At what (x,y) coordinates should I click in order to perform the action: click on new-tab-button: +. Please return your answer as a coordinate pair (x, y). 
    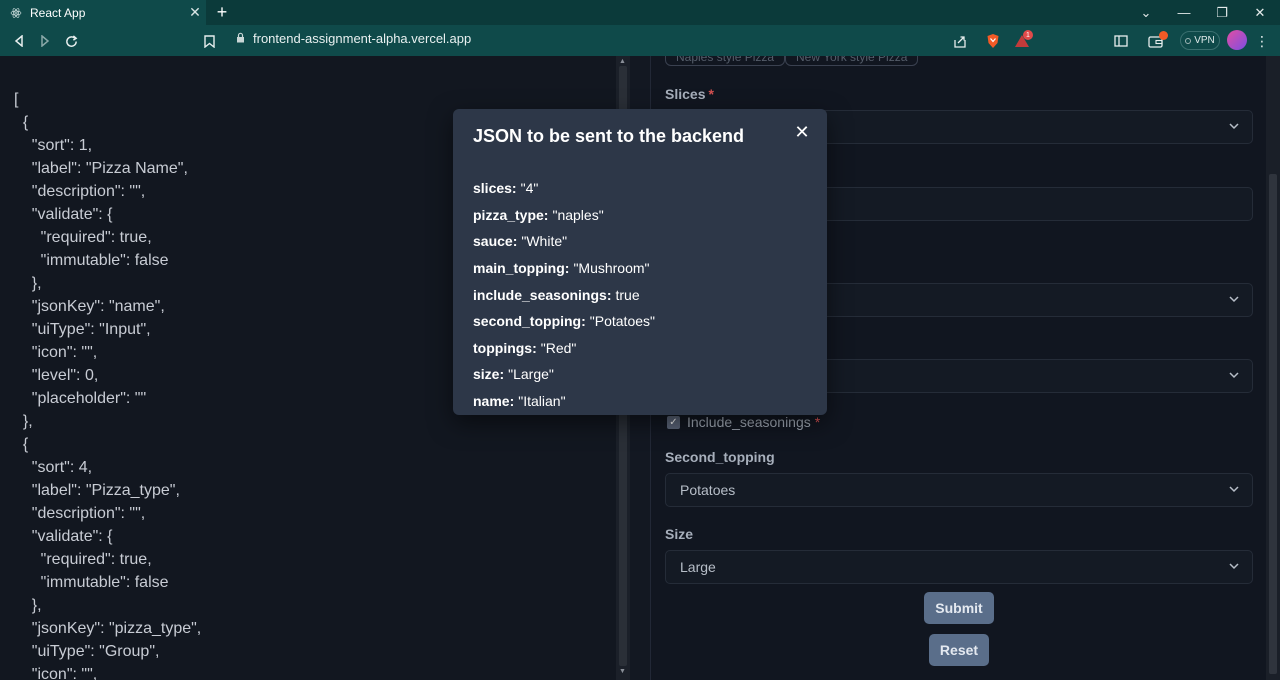
    Looking at the image, I should click on (222, 12).